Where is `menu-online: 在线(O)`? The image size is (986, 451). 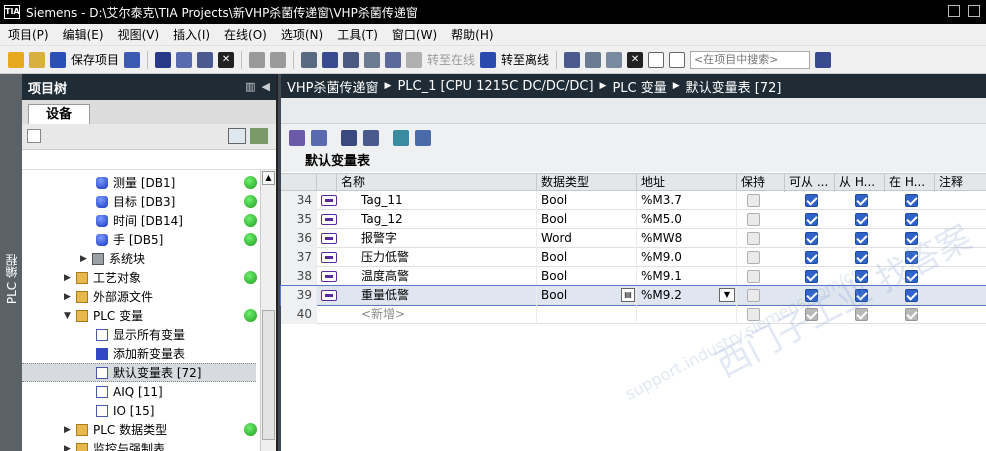
menu-online: 在线(O) is located at coordinates (245, 34).